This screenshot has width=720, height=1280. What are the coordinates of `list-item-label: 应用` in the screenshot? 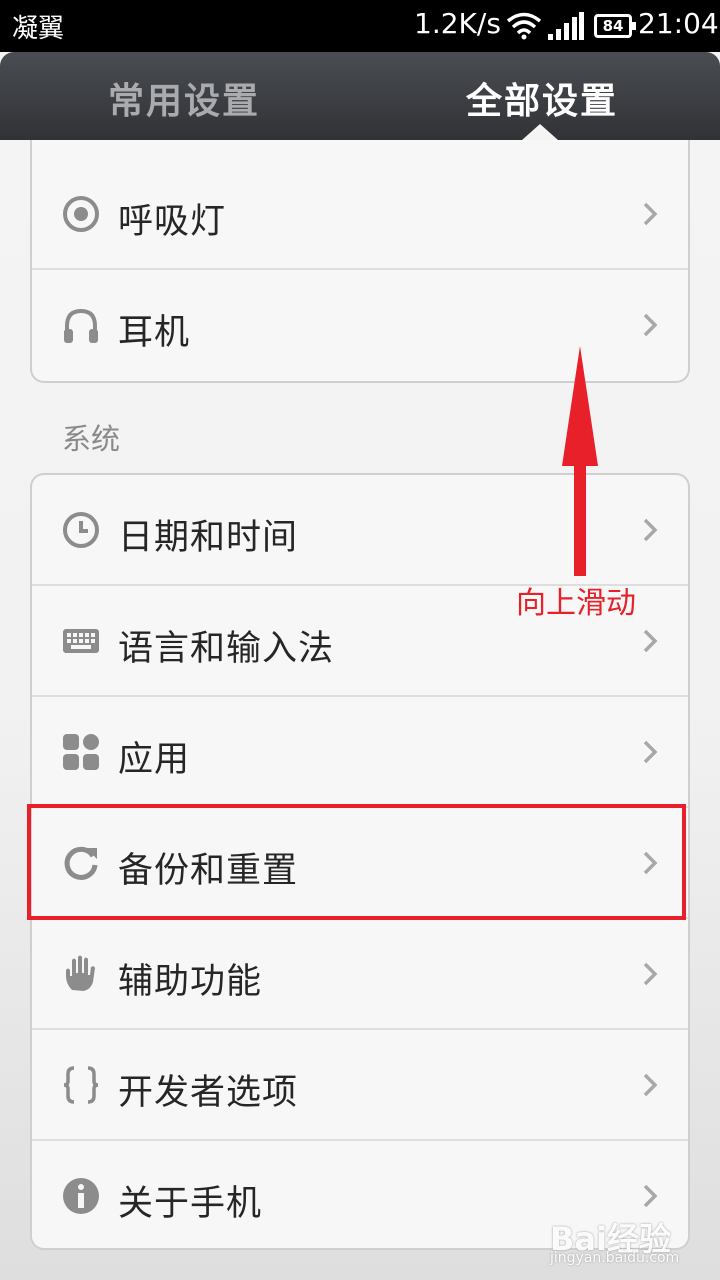 It's located at (154, 760).